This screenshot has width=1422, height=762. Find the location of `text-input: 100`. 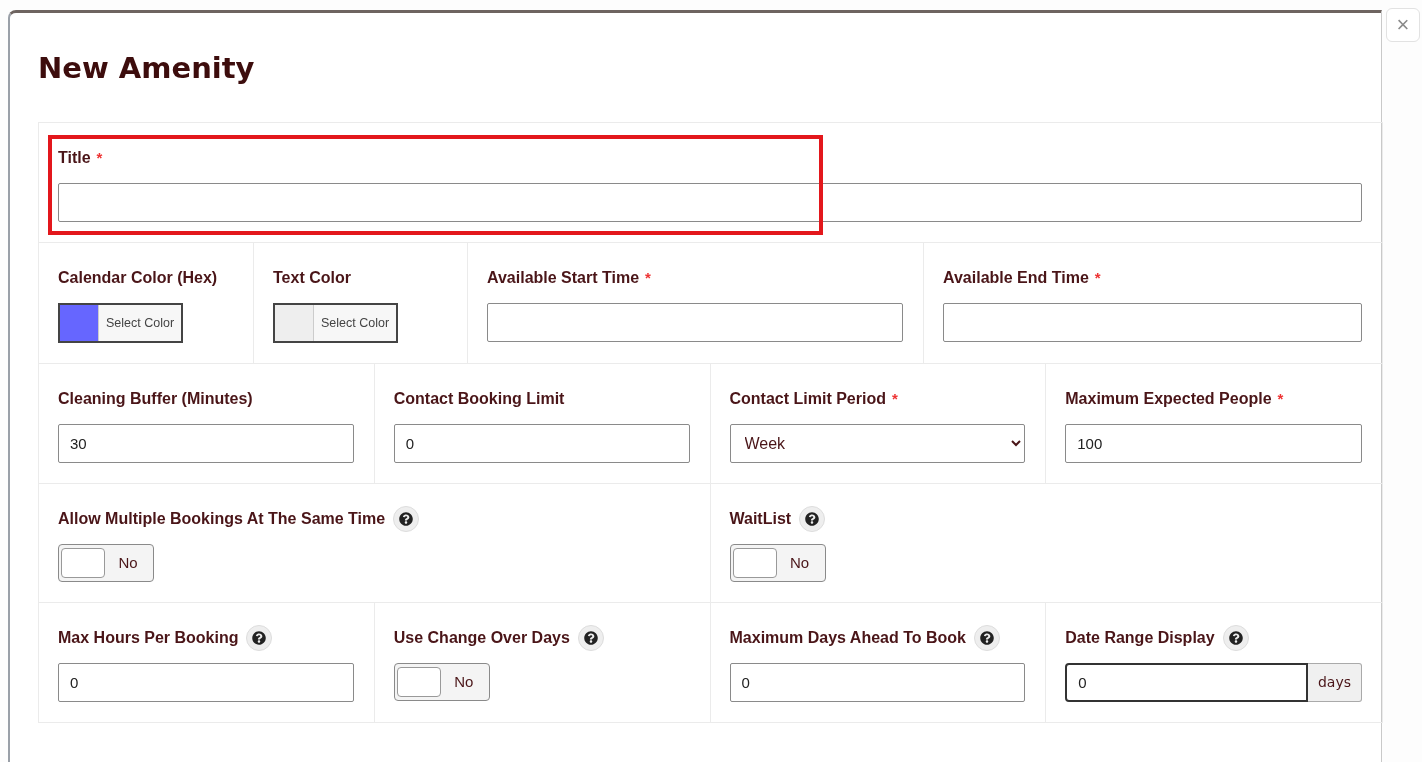

text-input: 100 is located at coordinates (1213, 443).